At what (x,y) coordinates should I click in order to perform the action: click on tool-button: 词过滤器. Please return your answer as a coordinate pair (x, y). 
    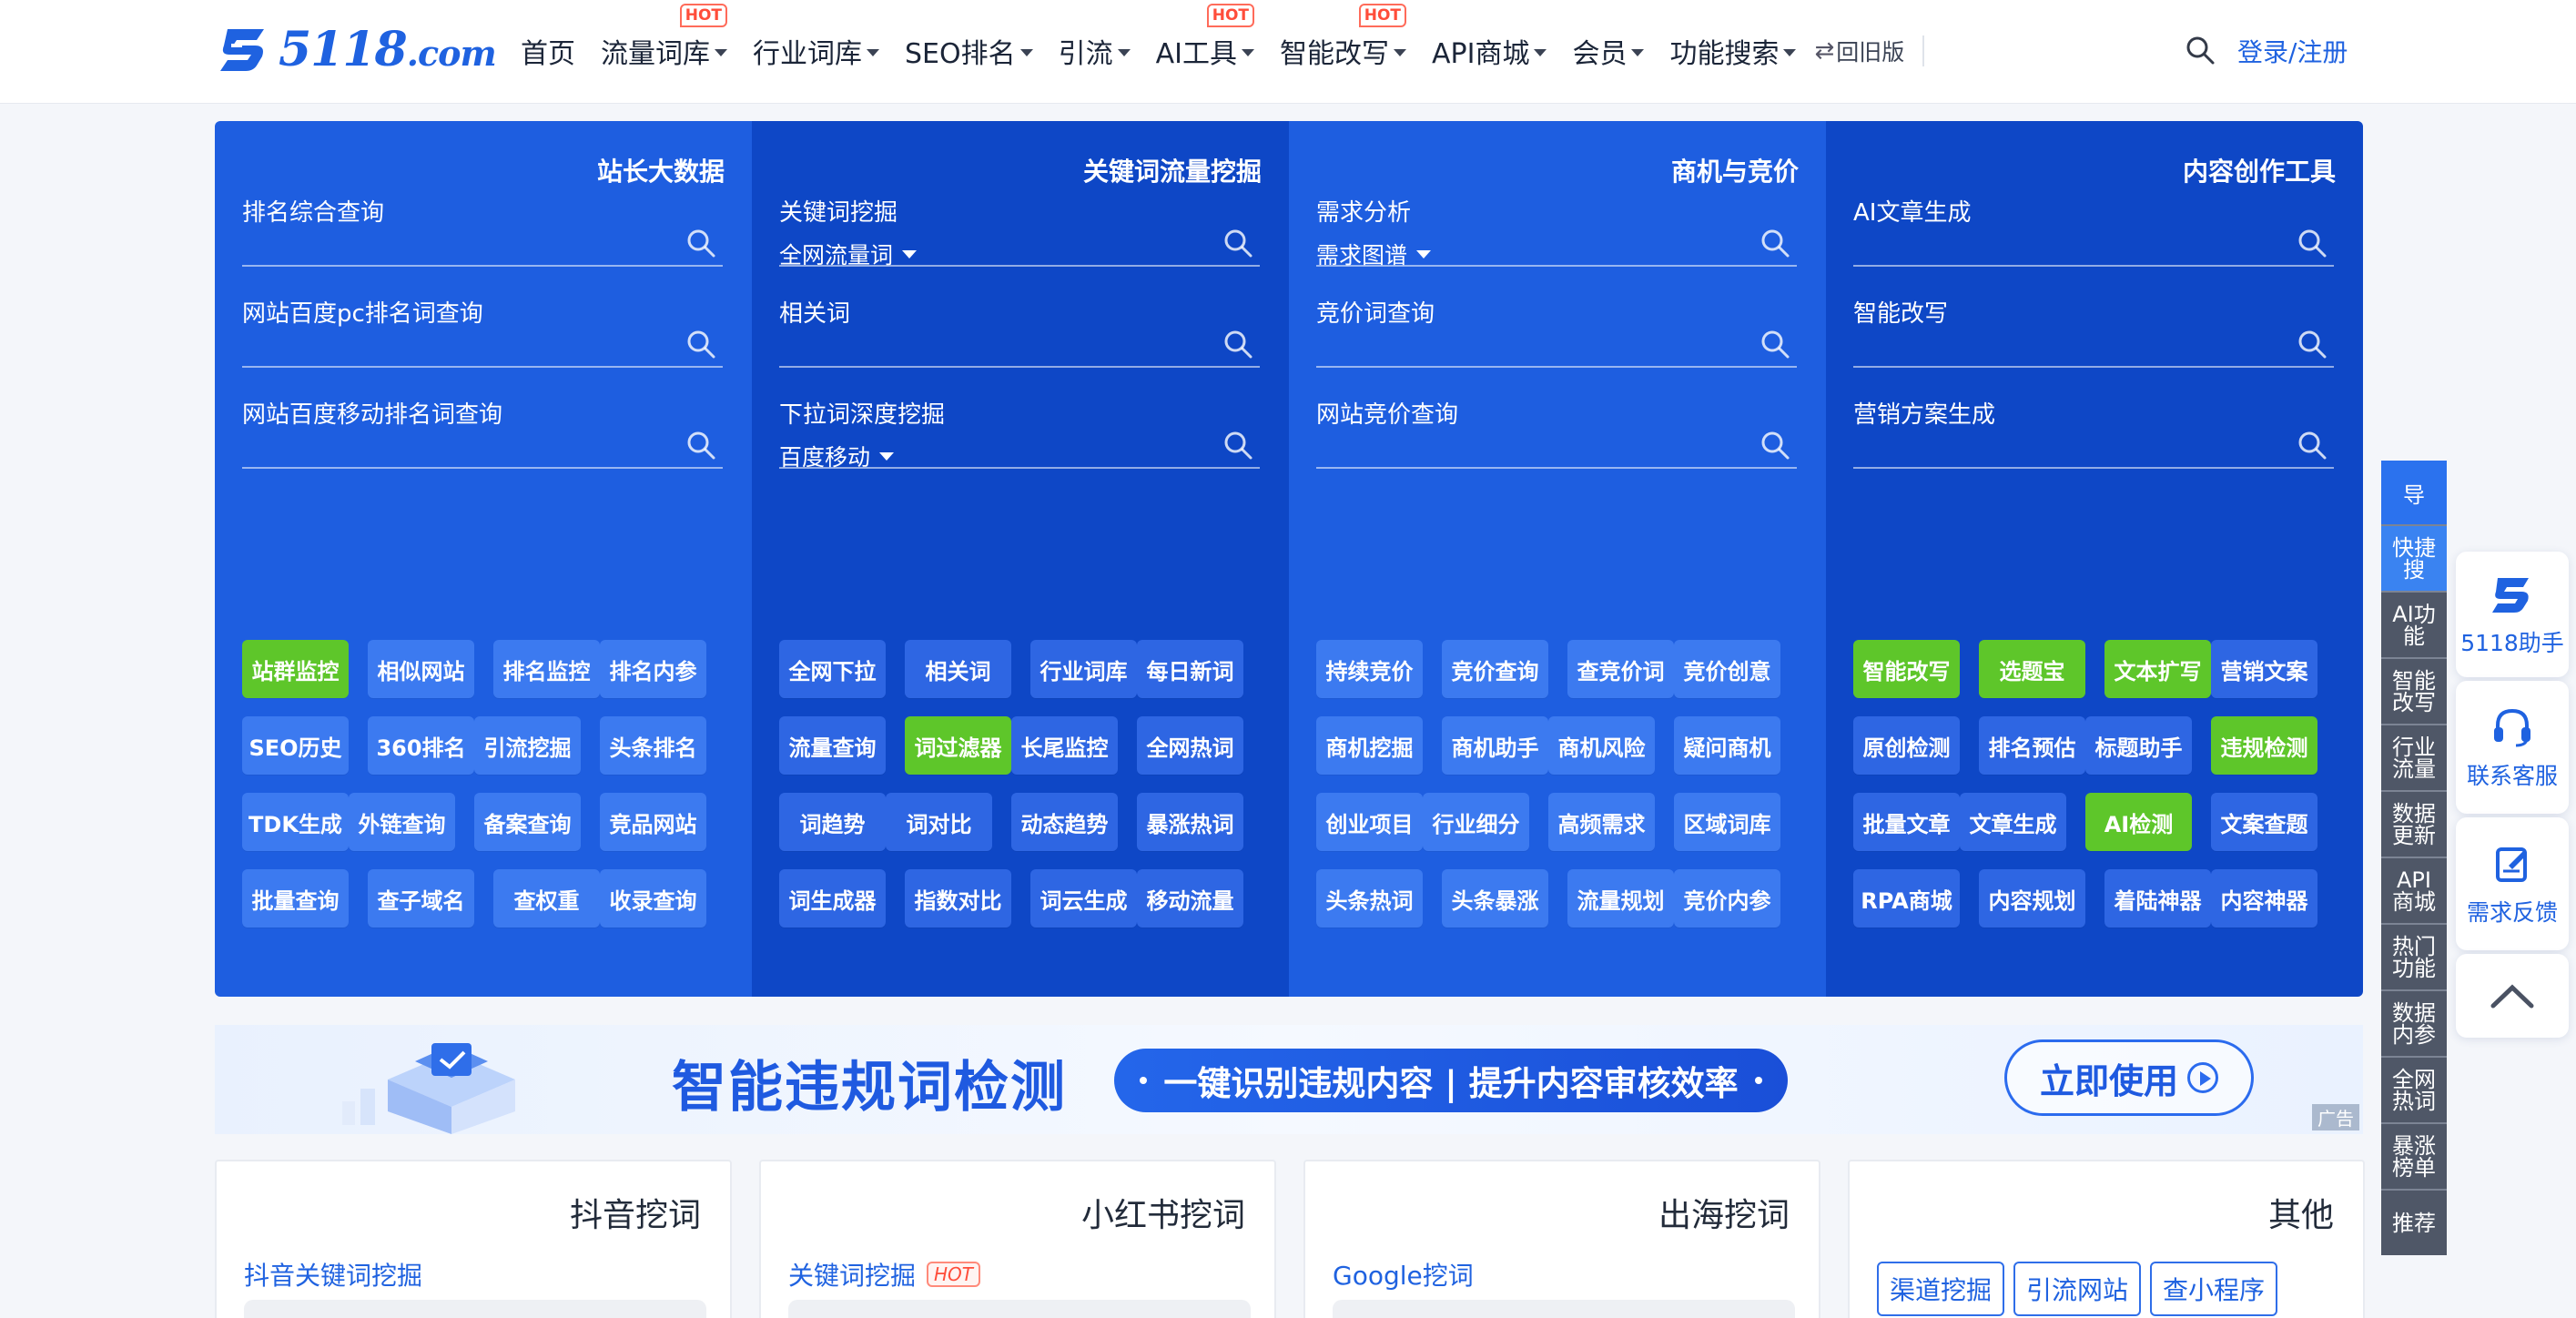
    Looking at the image, I should click on (958, 745).